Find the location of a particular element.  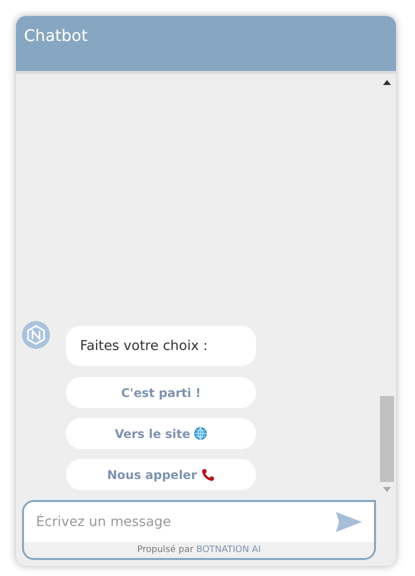

window-title: Chatbot is located at coordinates (56, 35).